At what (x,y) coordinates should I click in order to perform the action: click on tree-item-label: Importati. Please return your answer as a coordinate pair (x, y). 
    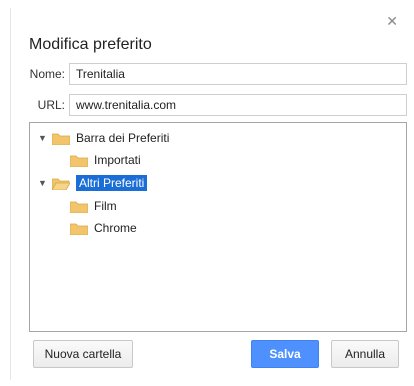
    Looking at the image, I should click on (117, 160).